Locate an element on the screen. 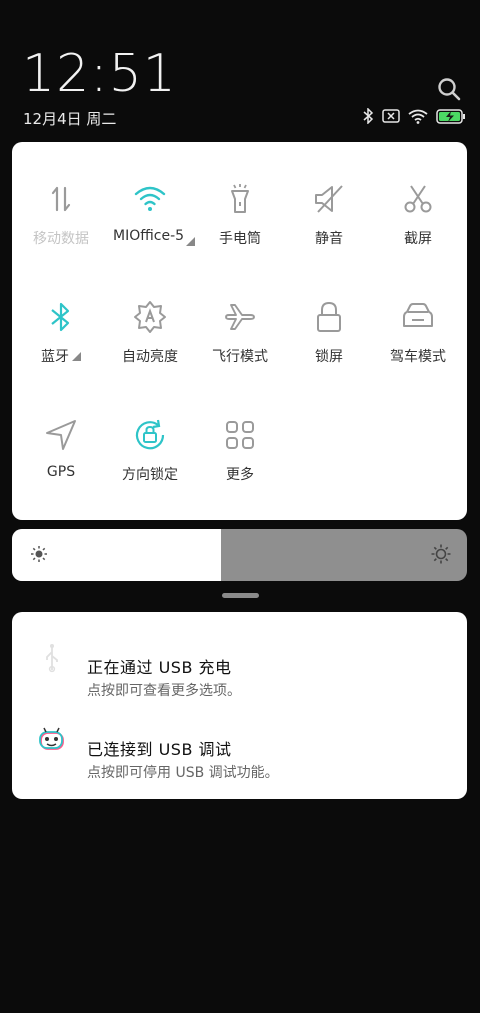 Image resolution: width=480 pixels, height=1013 pixels. tile-rotation-lock: 方向锁定 is located at coordinates (150, 451).